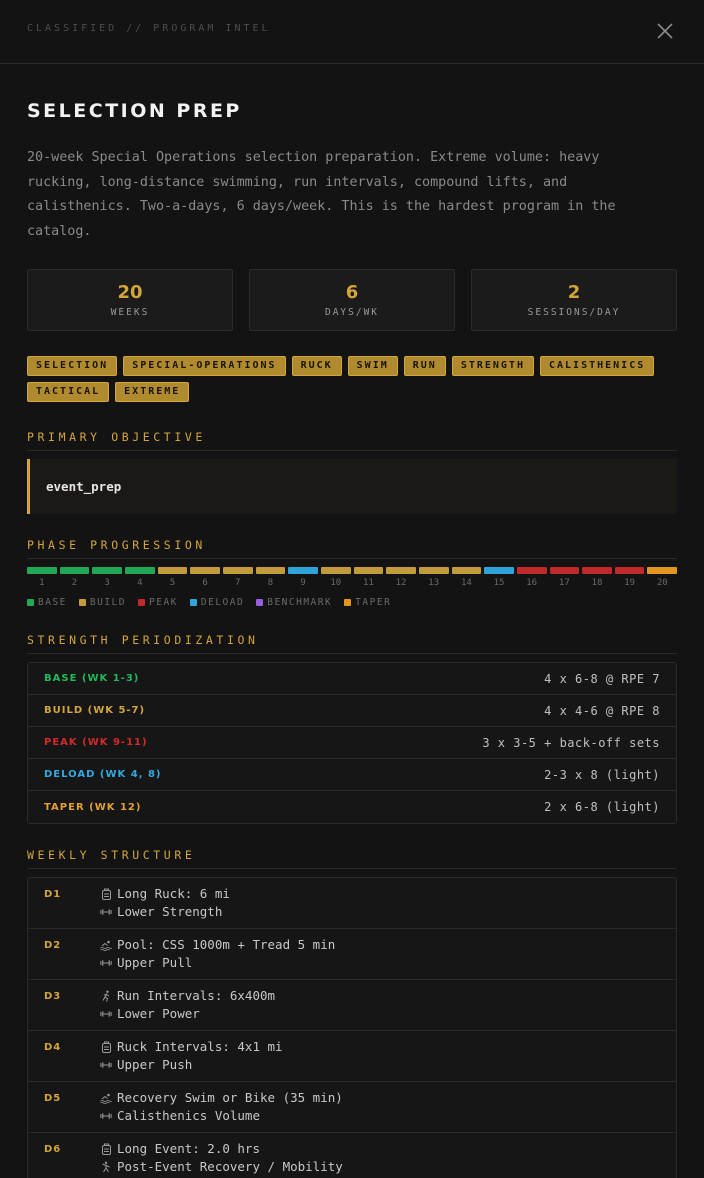 Image resolution: width=704 pixels, height=1178 pixels. I want to click on session-2-text: Calisthenics Volume, so click(188, 1115).